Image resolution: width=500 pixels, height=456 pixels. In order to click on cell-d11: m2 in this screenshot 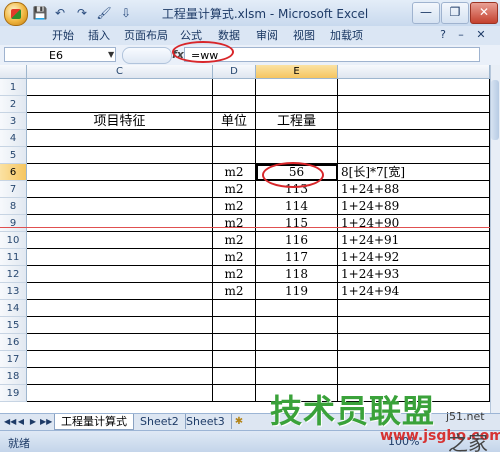, I will do `click(234, 257)`.